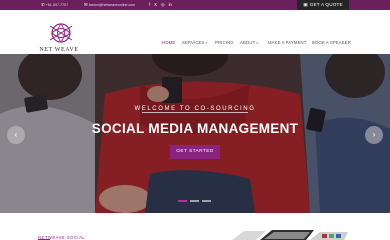 This screenshot has width=390, height=240. I want to click on get-started-button: GET STARTED, so click(195, 152).